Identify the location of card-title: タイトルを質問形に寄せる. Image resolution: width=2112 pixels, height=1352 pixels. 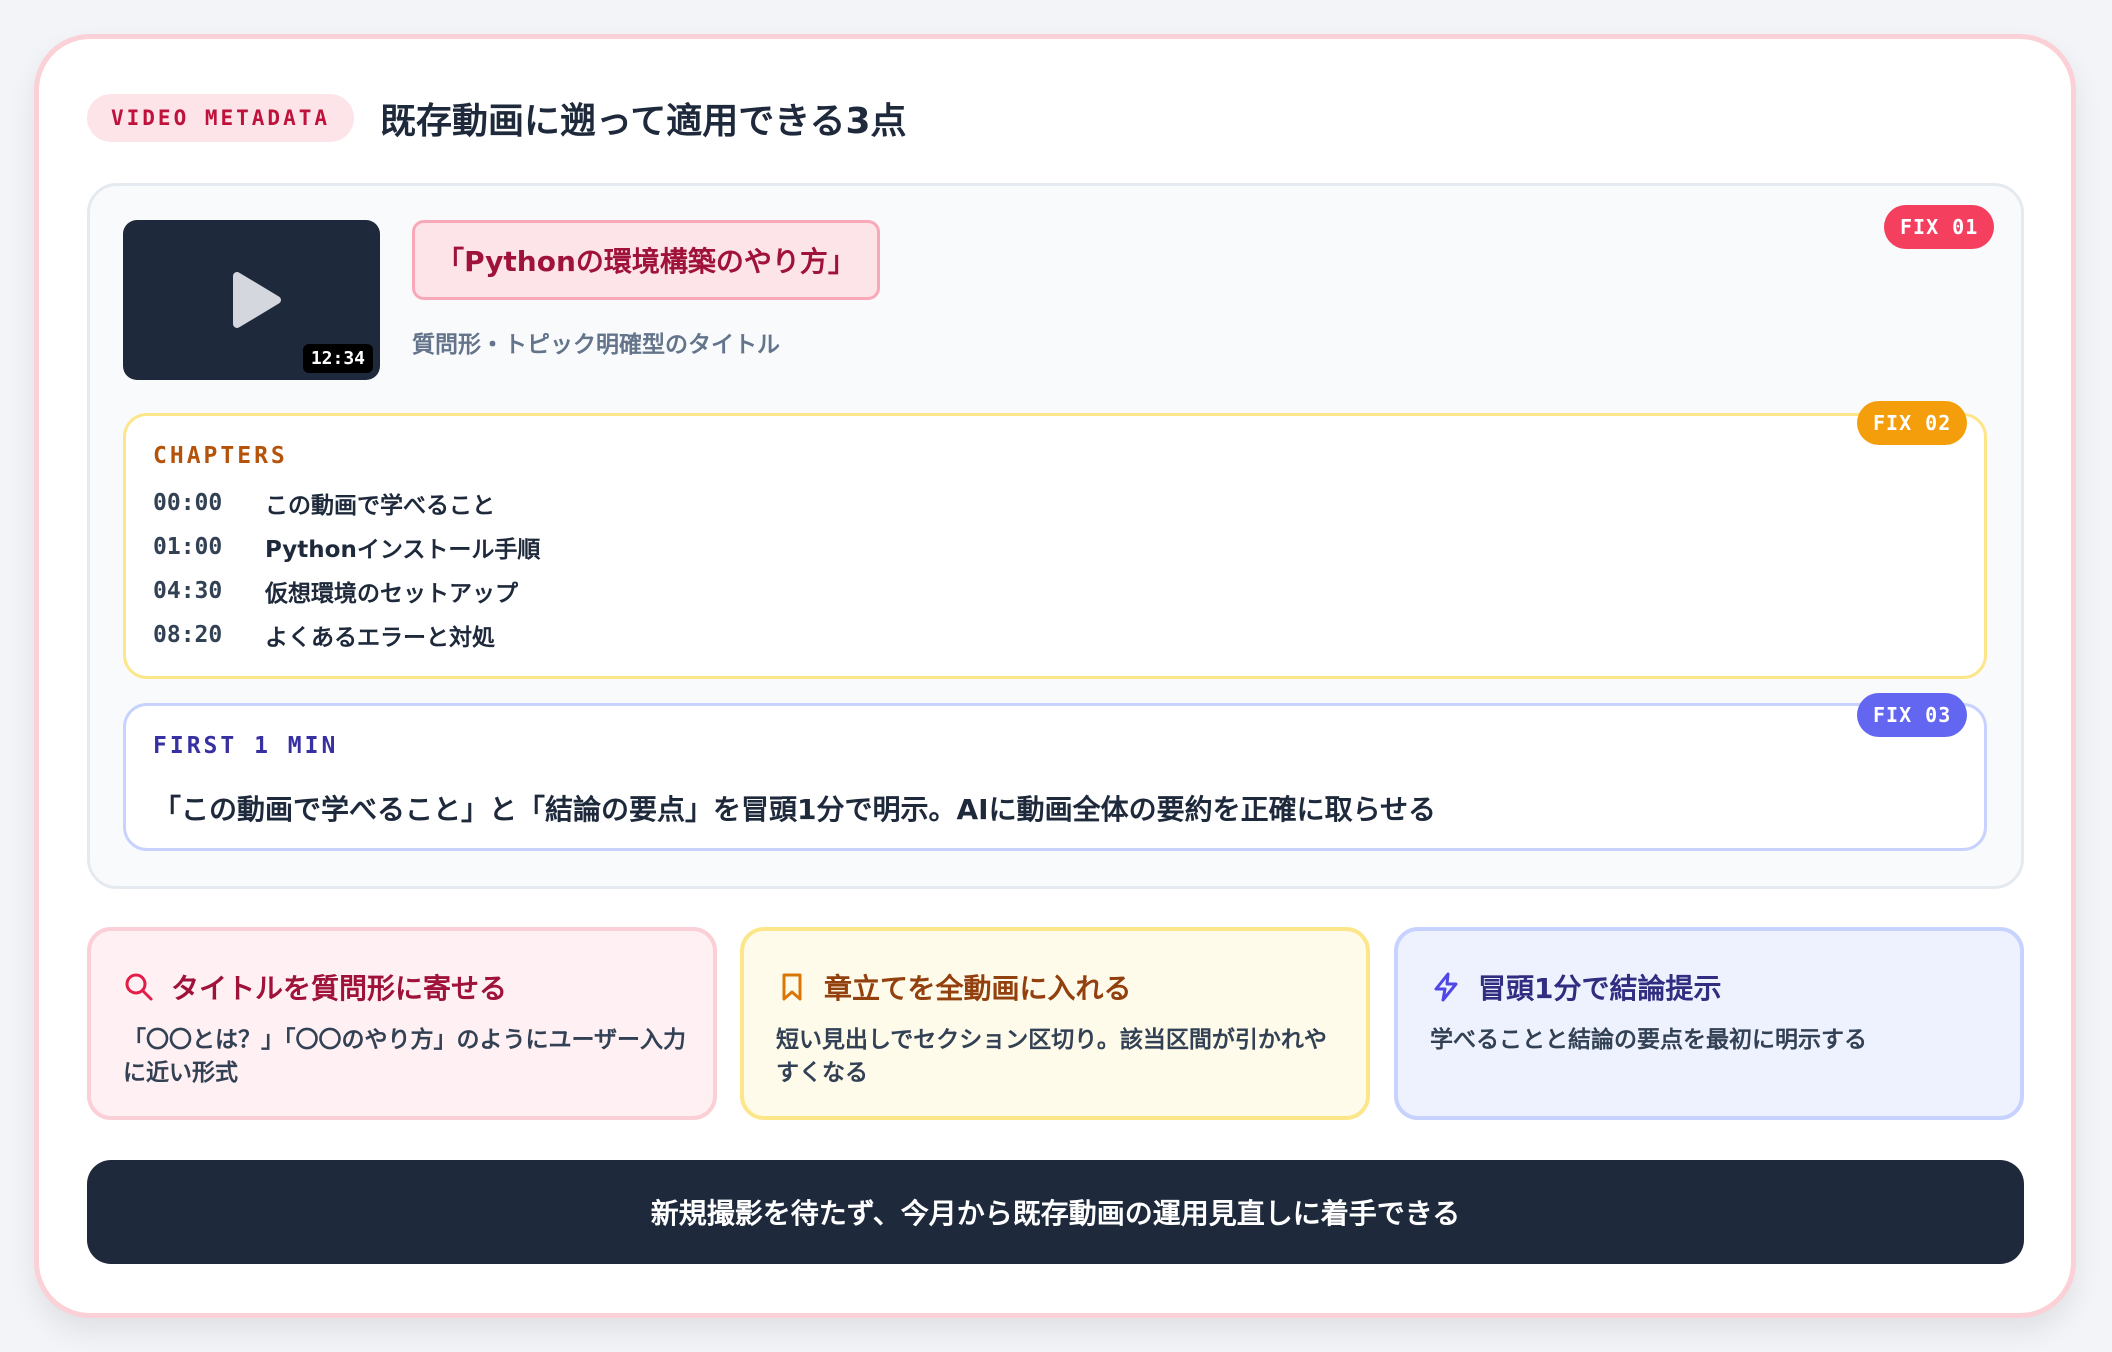
(339, 988).